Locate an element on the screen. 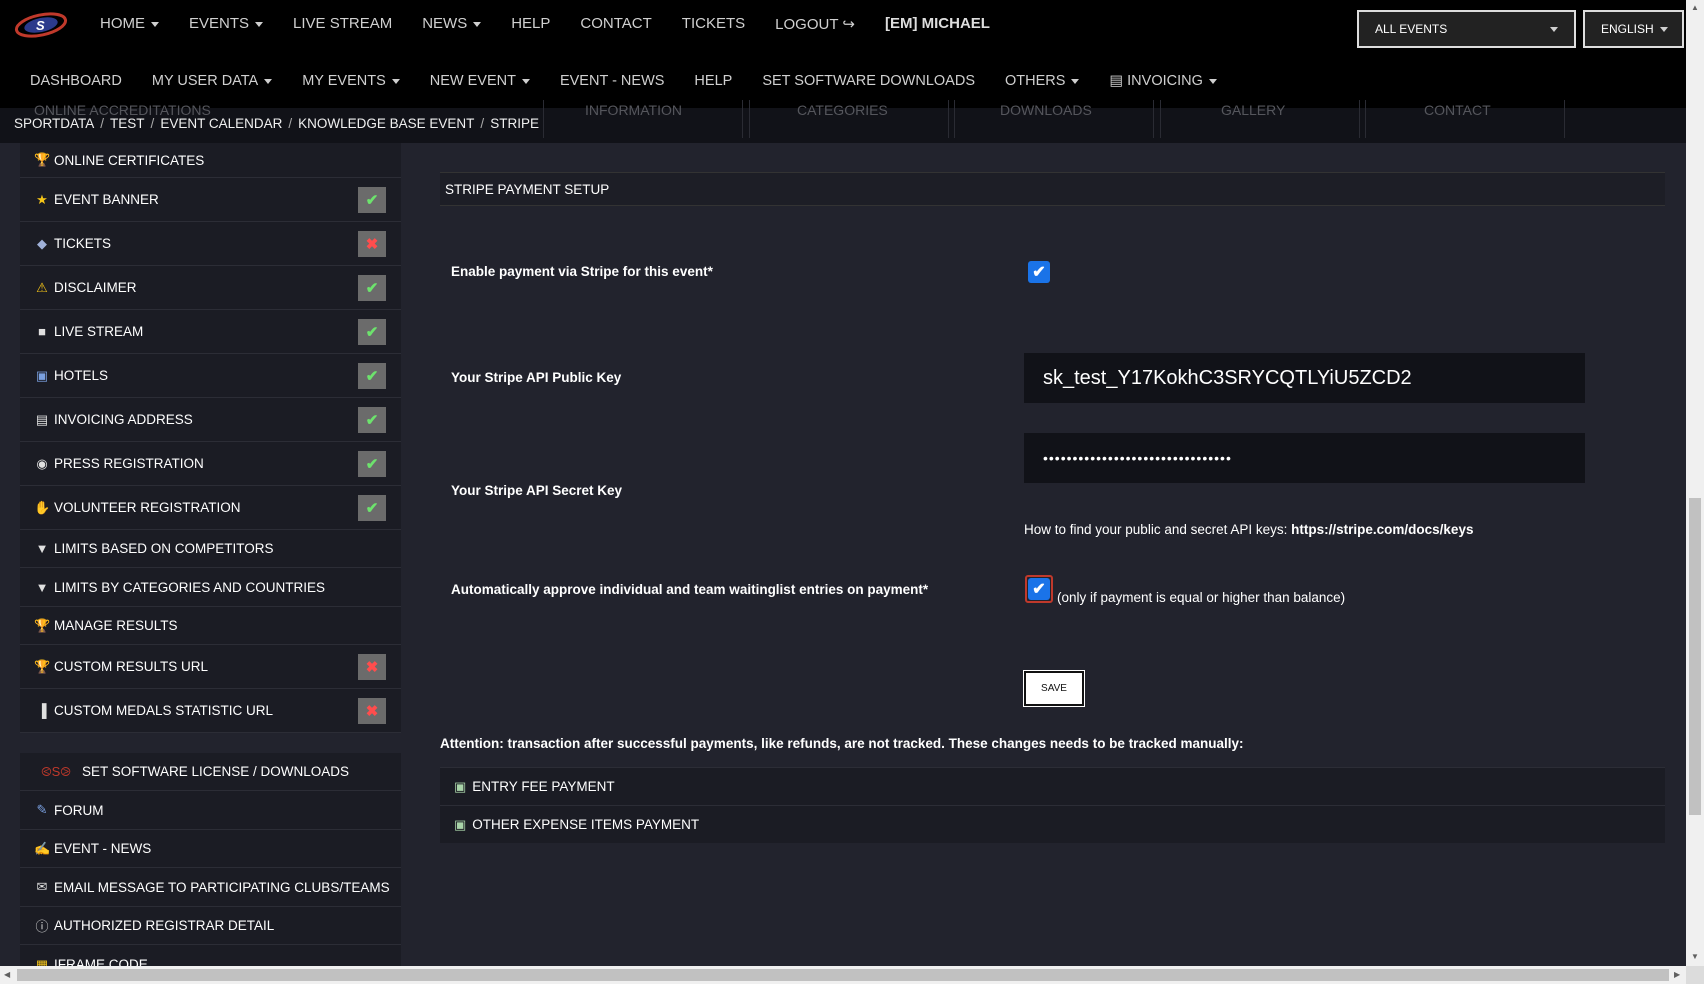  entry-fee-payment-row: ▣ ENTRY FEE PAYMENT is located at coordinates (1052, 786).